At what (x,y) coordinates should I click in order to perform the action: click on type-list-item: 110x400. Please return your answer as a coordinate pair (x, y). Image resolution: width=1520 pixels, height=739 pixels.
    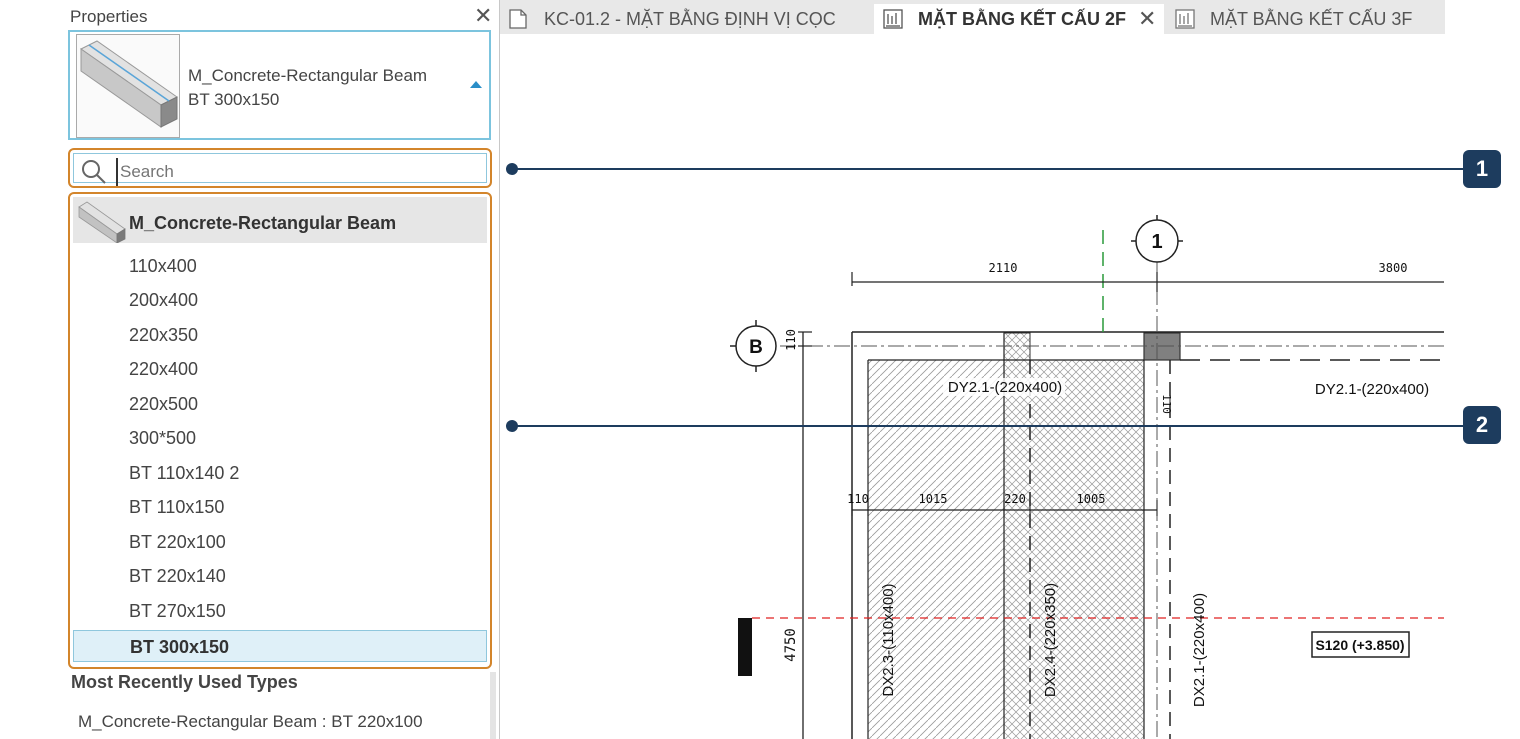
    Looking at the image, I should click on (280, 266).